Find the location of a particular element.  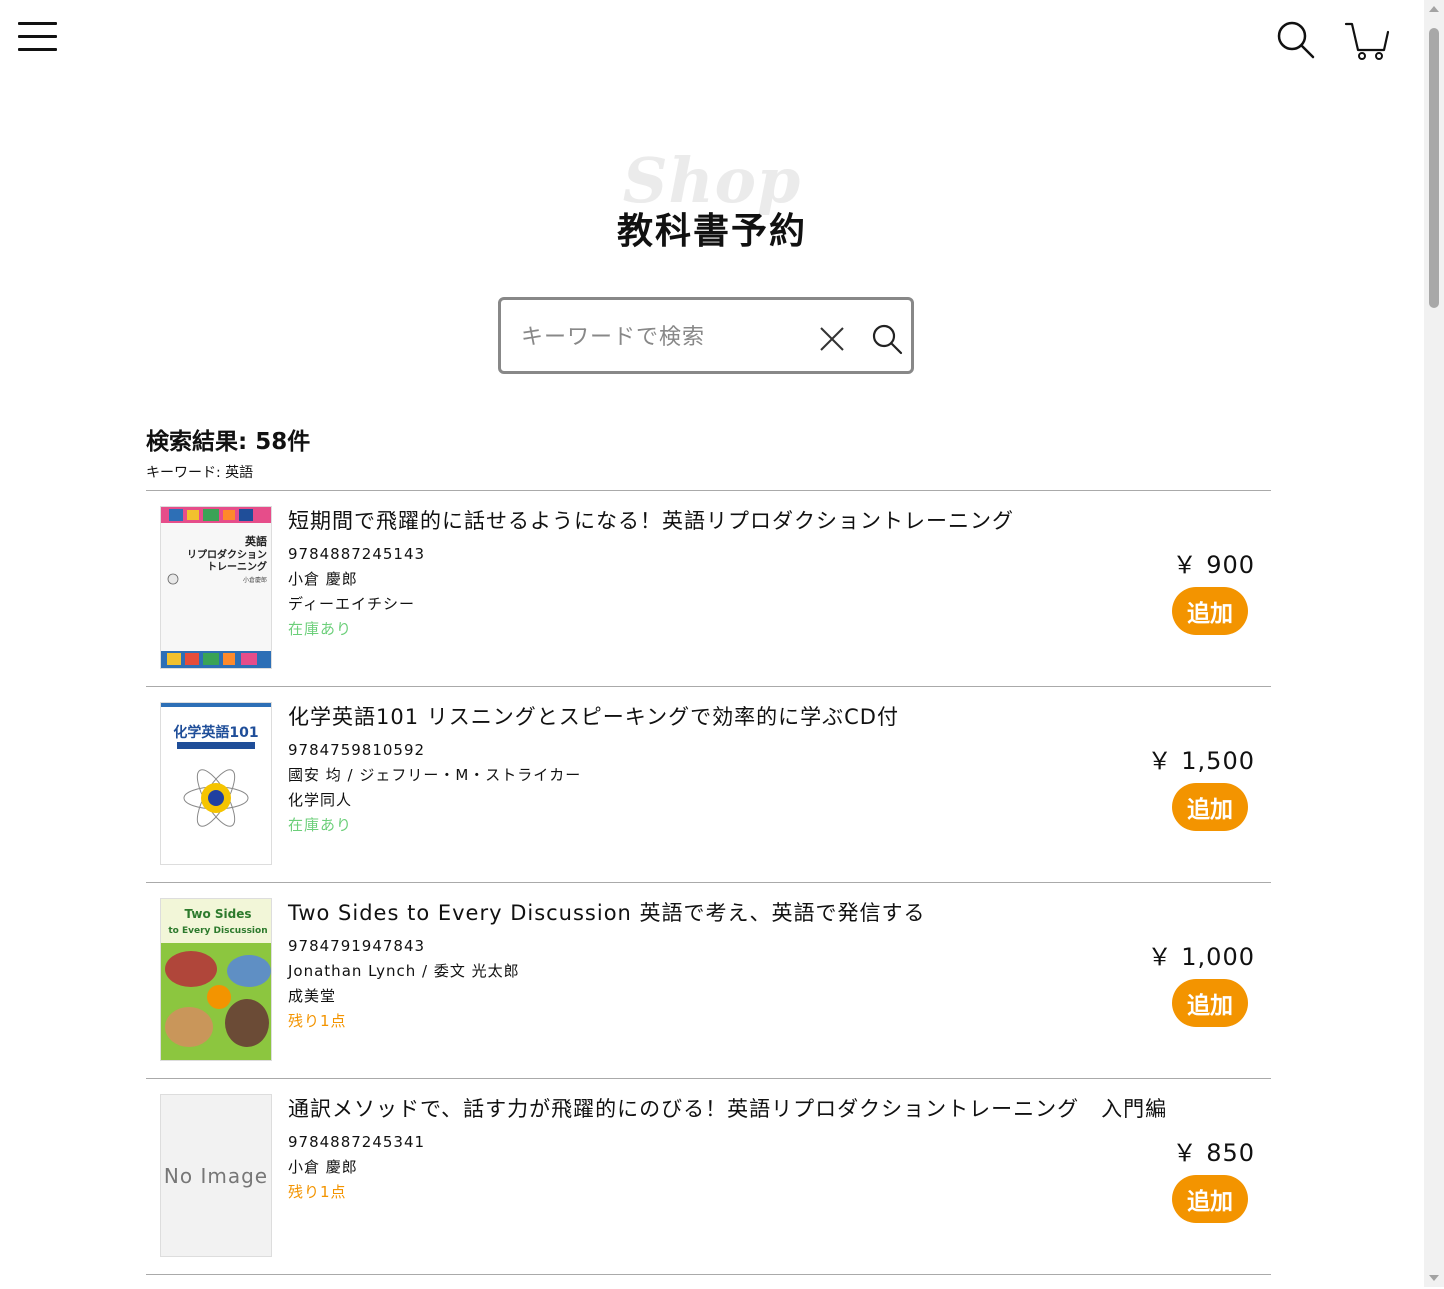

scrollbar-thumb is located at coordinates (1434, 168).